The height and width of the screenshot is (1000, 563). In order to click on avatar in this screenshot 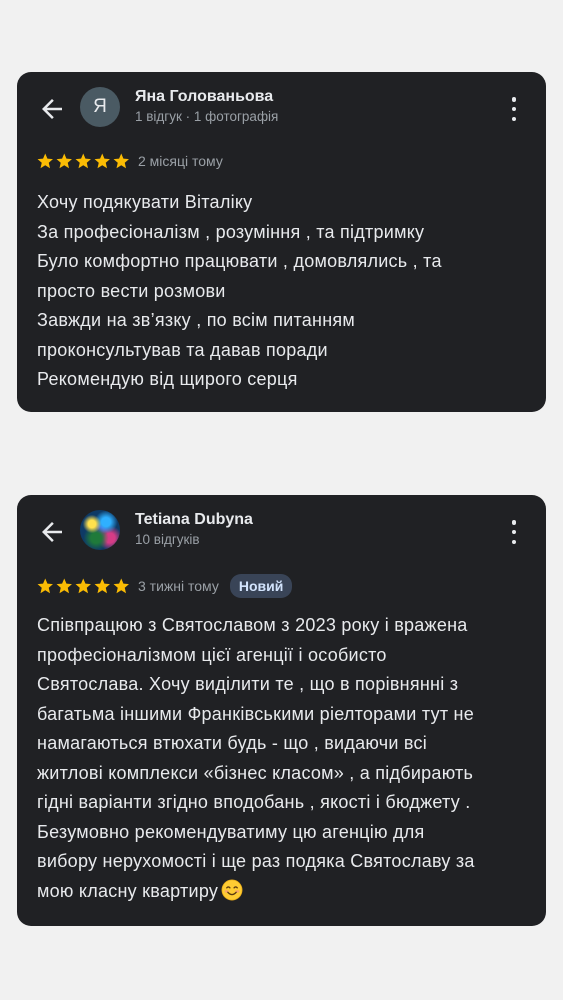, I will do `click(100, 530)`.